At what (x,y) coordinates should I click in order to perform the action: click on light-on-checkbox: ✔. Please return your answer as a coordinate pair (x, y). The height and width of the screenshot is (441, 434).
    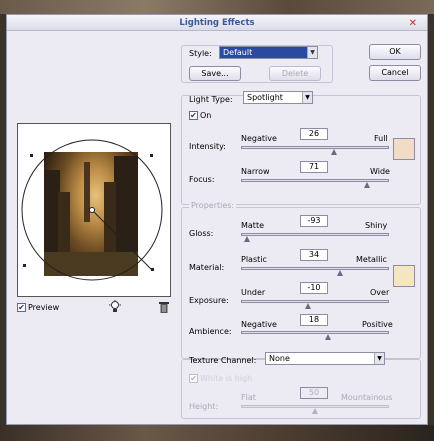
    Looking at the image, I should click on (193, 115).